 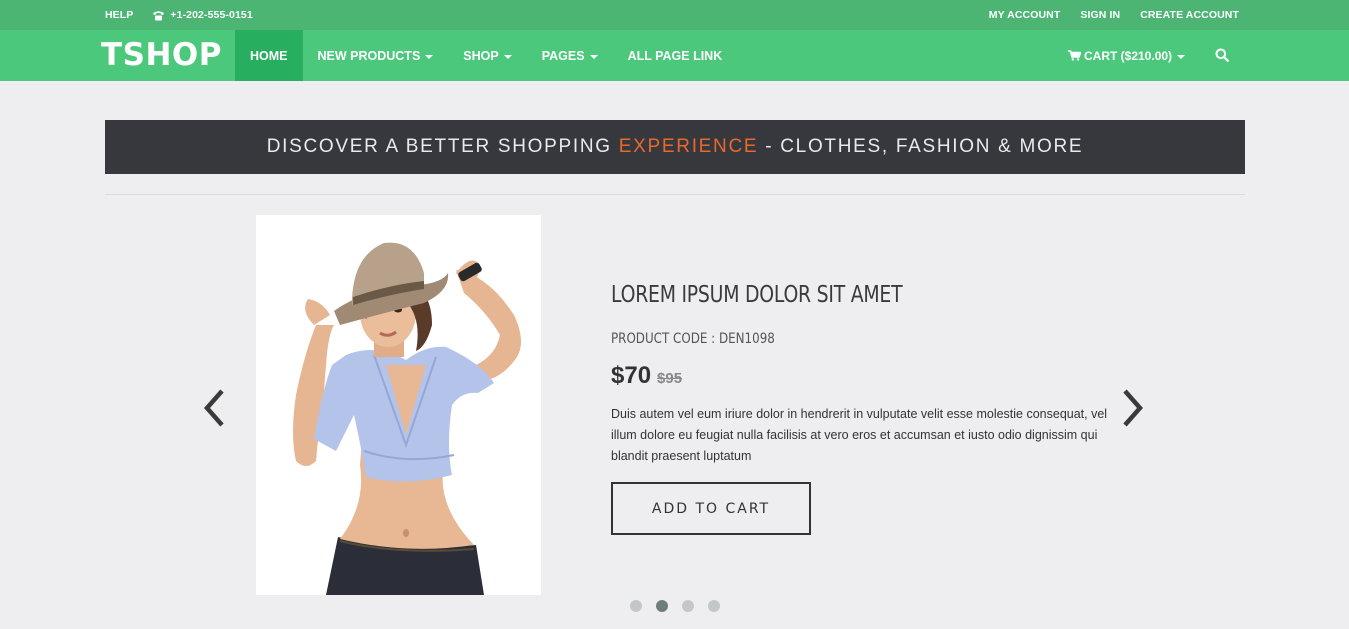 I want to click on cart-icon, so click(x=1074, y=55).